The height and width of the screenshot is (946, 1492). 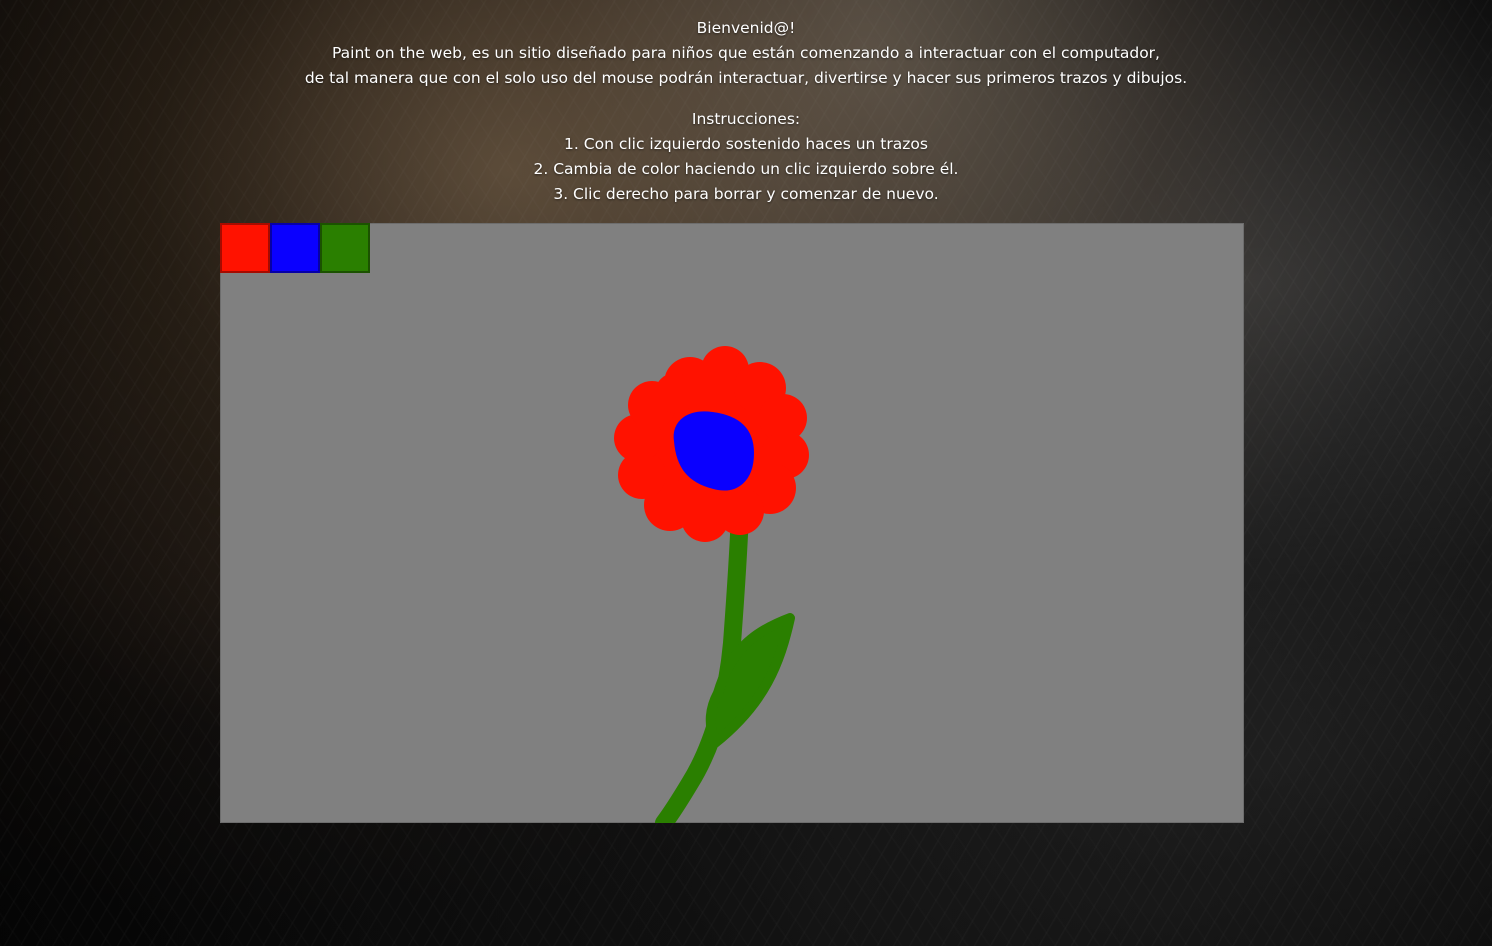 What do you see at coordinates (750, 680) in the screenshot?
I see `leaf-stroke` at bounding box center [750, 680].